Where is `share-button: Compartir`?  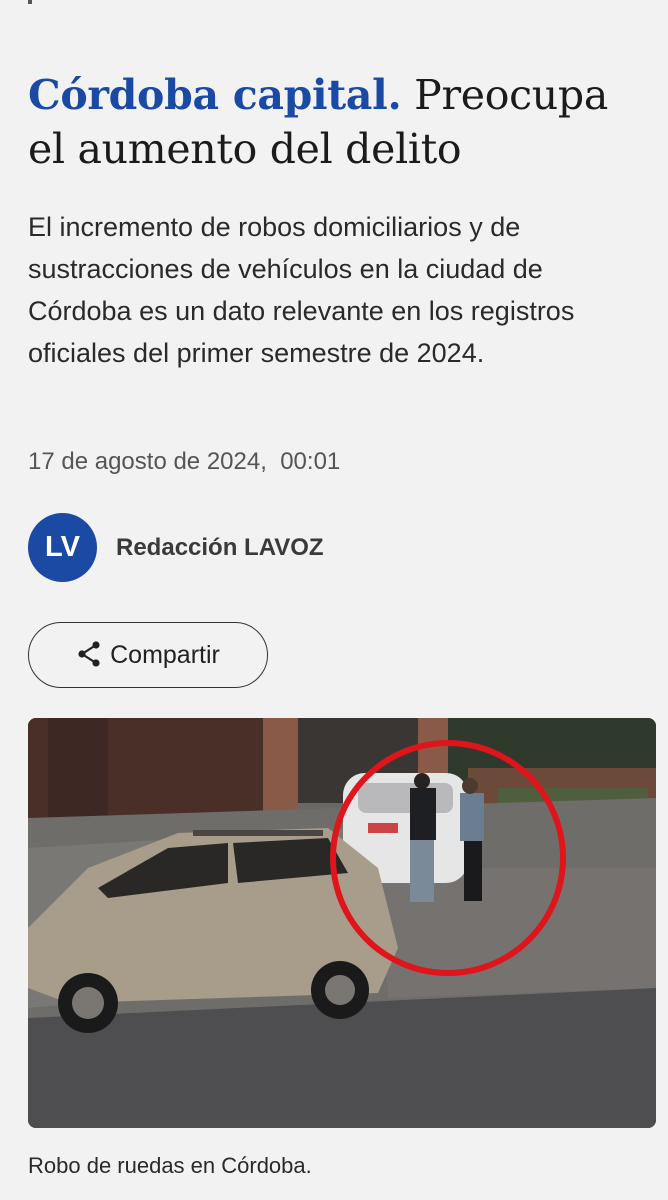
share-button: Compartir is located at coordinates (148, 655).